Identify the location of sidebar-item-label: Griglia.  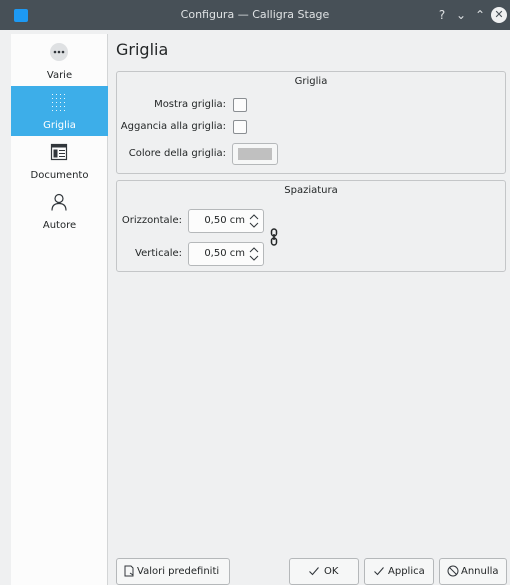
(59, 125).